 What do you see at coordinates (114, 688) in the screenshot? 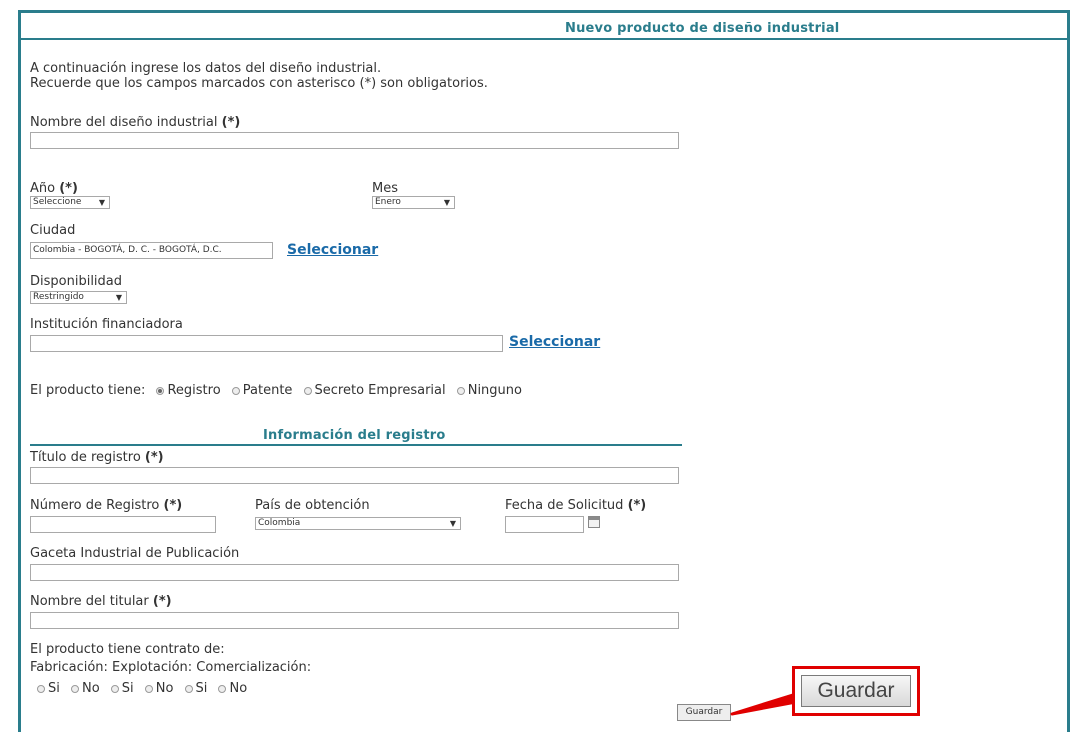
I see `radio-explotacion-si` at bounding box center [114, 688].